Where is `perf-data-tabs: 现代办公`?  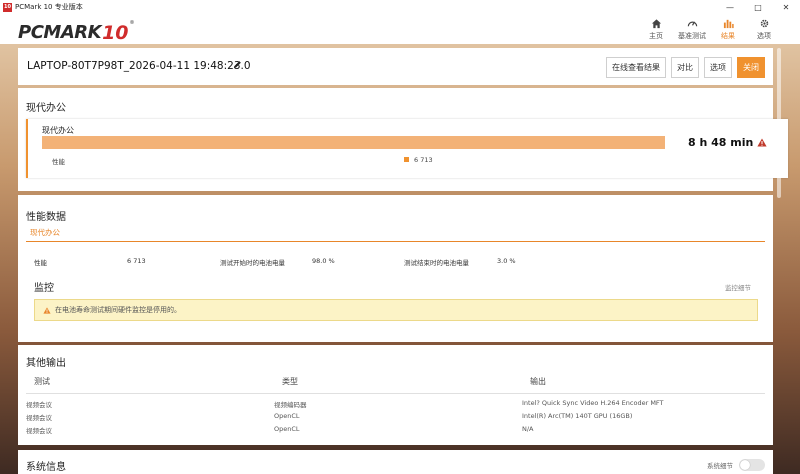 perf-data-tabs: 现代办公 is located at coordinates (395, 234).